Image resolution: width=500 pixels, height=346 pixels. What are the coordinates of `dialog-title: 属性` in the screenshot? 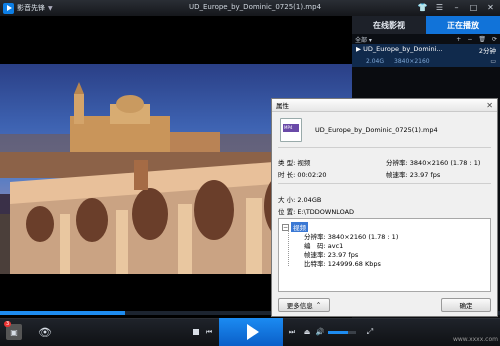 It's located at (282, 106).